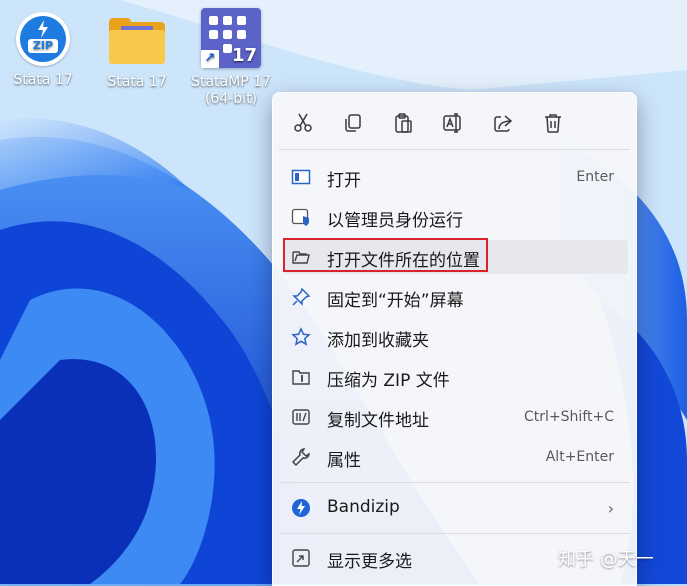 This screenshot has height=586, width=687. I want to click on bandizip-zip-icon: ZIP, so click(43, 39).